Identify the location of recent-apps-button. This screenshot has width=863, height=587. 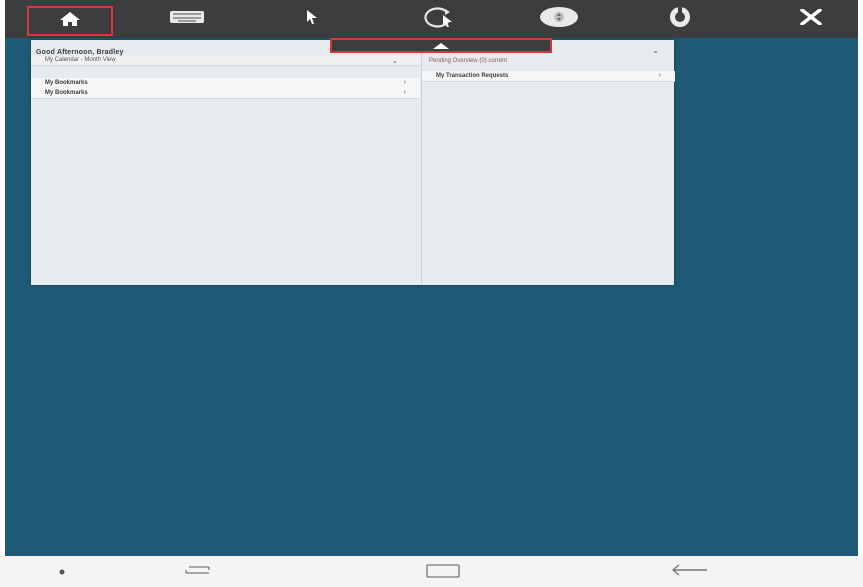
(198, 572).